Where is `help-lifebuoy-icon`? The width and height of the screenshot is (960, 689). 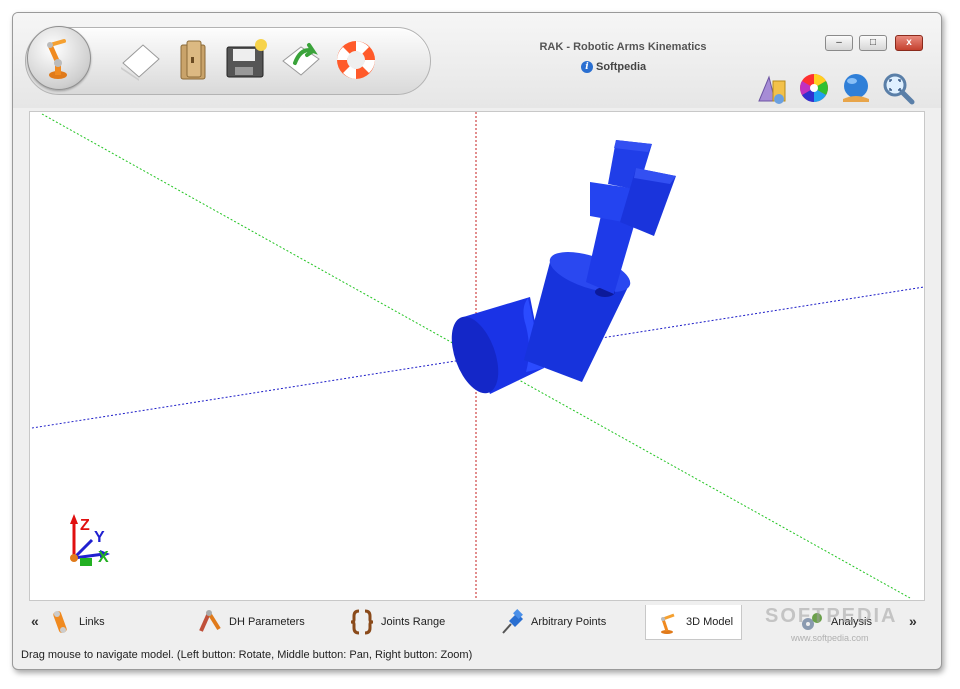
help-lifebuoy-icon is located at coordinates (356, 60).